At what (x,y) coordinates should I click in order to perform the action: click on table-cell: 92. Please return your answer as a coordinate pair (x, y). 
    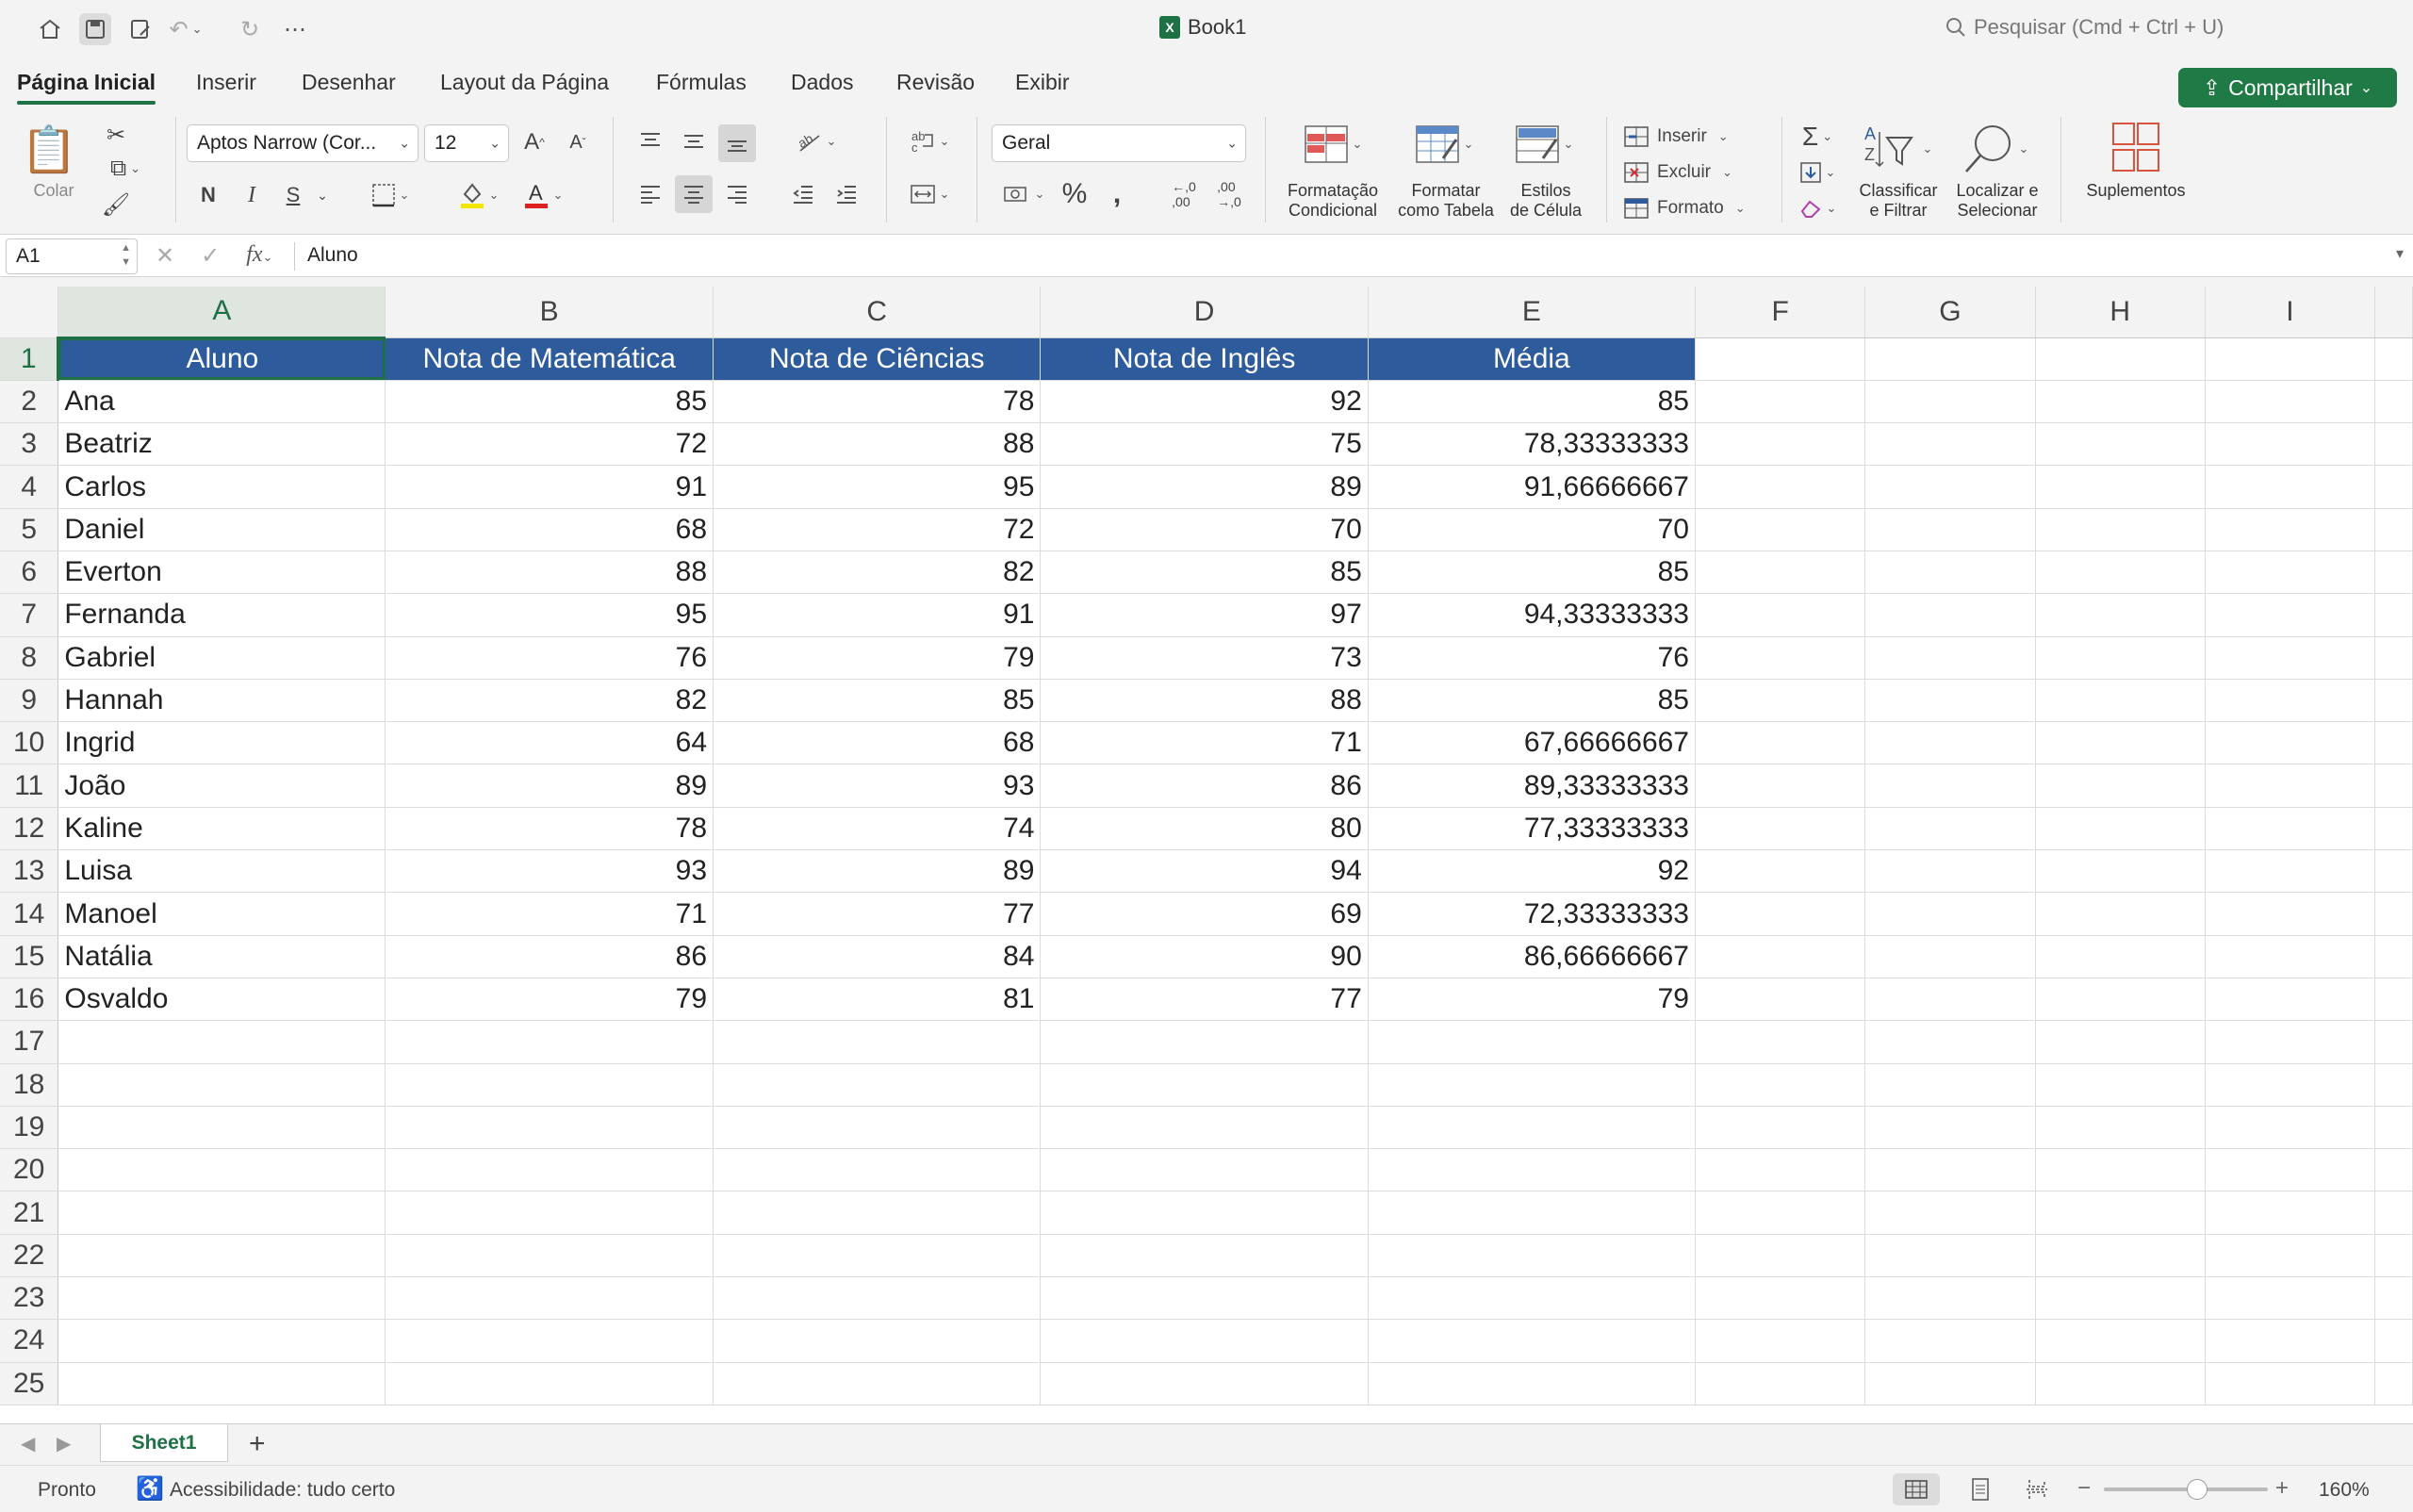
    Looking at the image, I should click on (1205, 402).